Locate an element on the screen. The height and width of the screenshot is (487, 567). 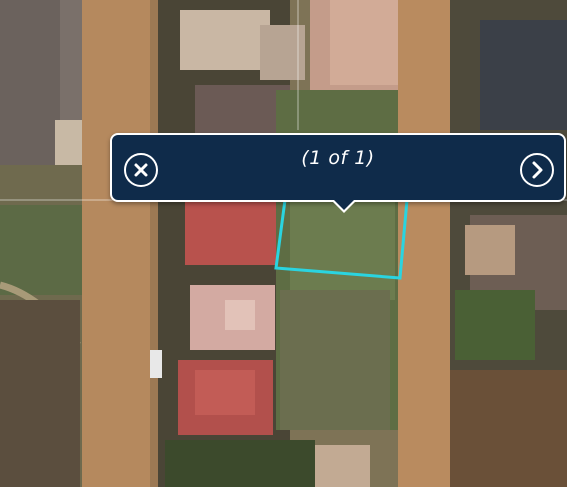
feature-popup: (1 of 1) is located at coordinates (338, 173).